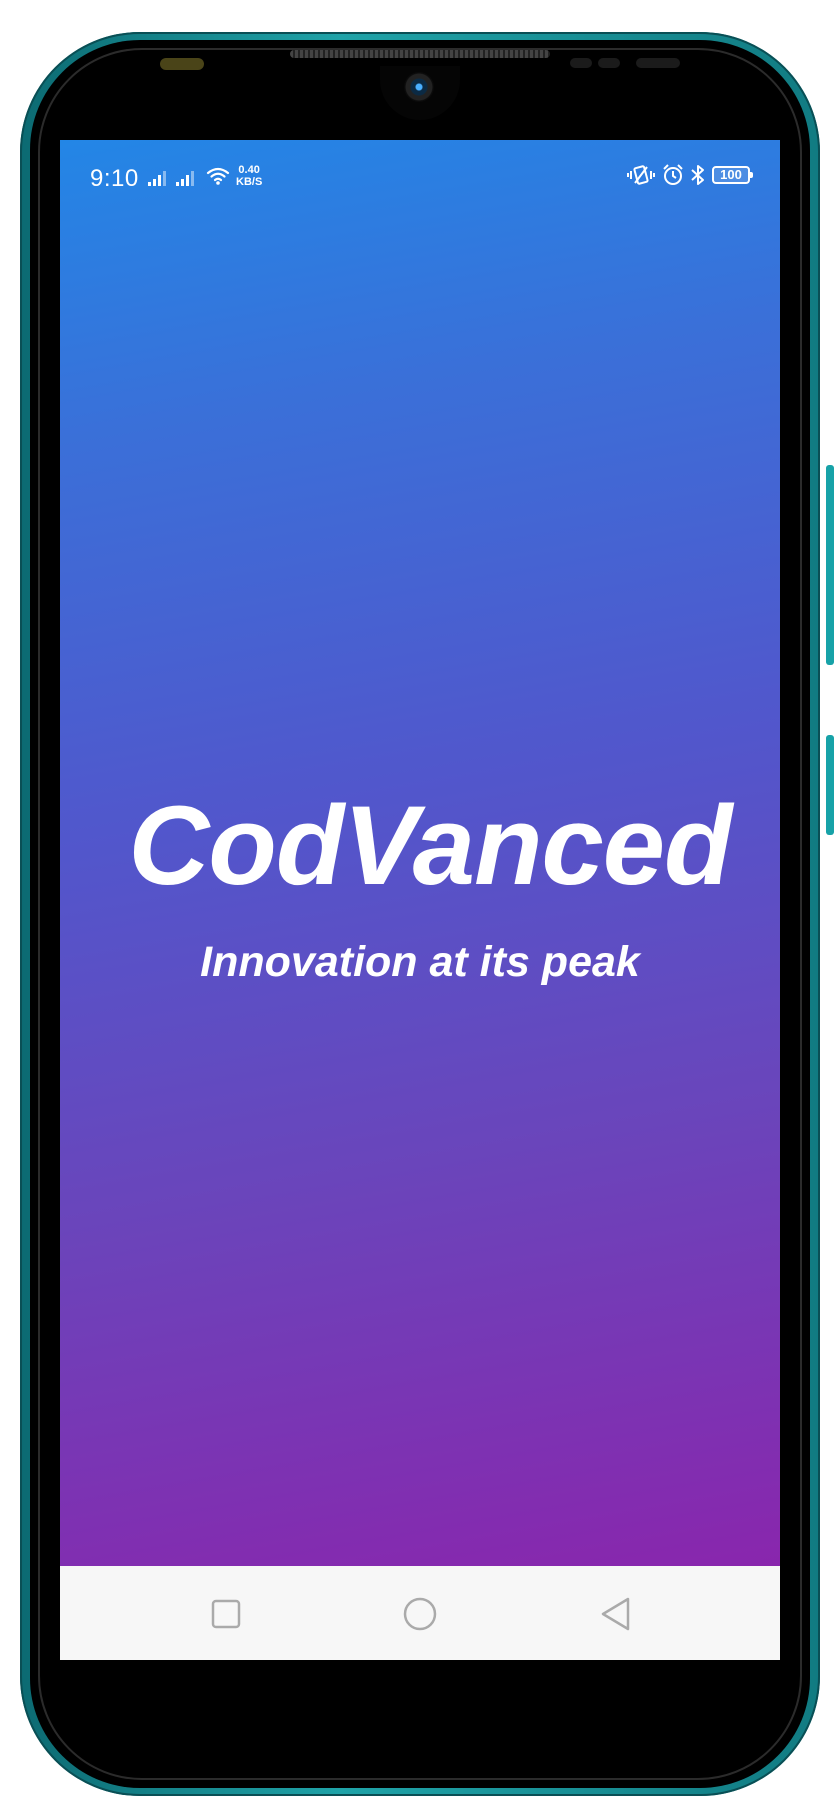 The image size is (840, 1800). Describe the element at coordinates (249, 170) in the screenshot. I see `network-speed-value: 0.40` at that location.